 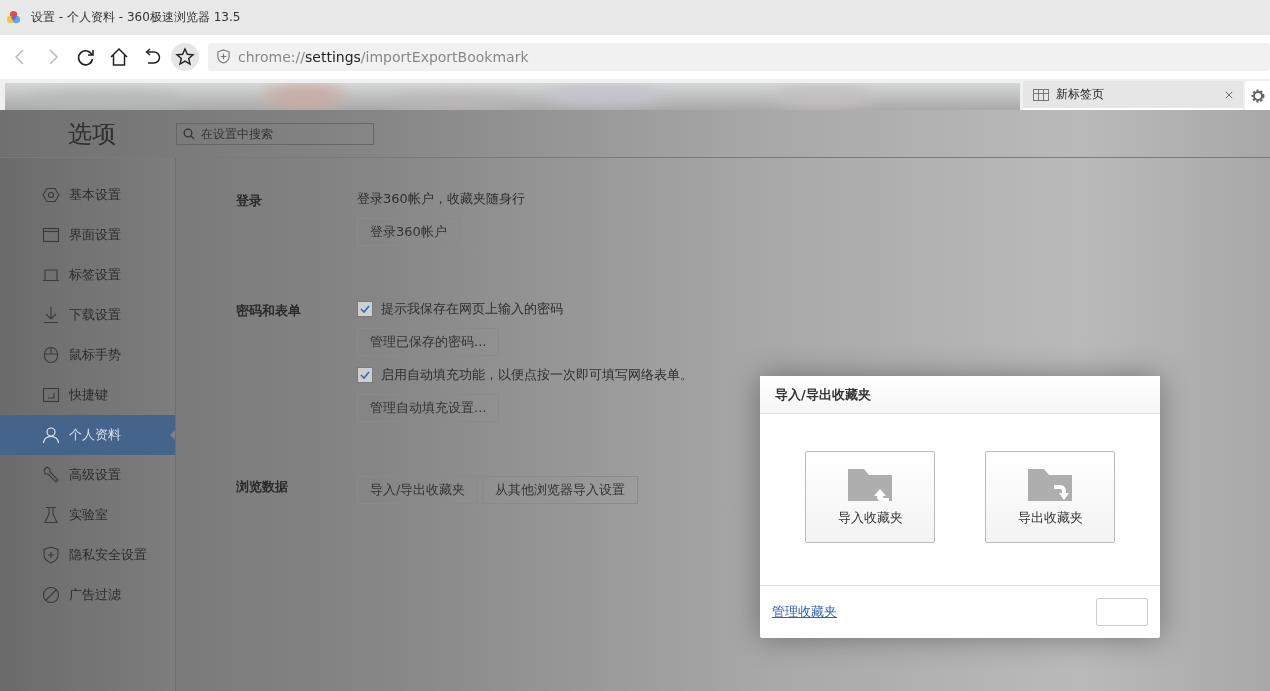 I want to click on window-title: 设置 - 个人资料 - 360极速浏览器 13.5, so click(x=136, y=17).